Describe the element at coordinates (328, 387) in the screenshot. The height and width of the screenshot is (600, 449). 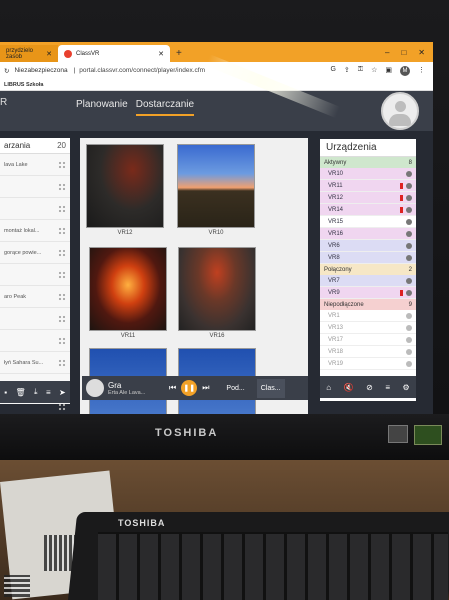
I see `home-icon: ⌂` at that location.